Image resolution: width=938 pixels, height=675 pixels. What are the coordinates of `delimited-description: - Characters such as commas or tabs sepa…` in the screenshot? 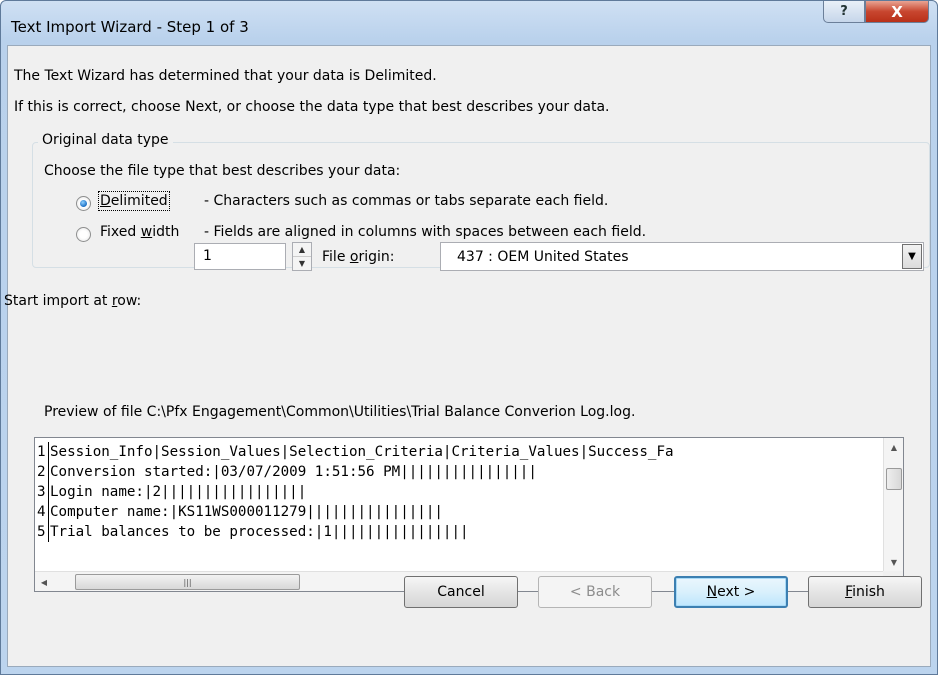 It's located at (406, 201).